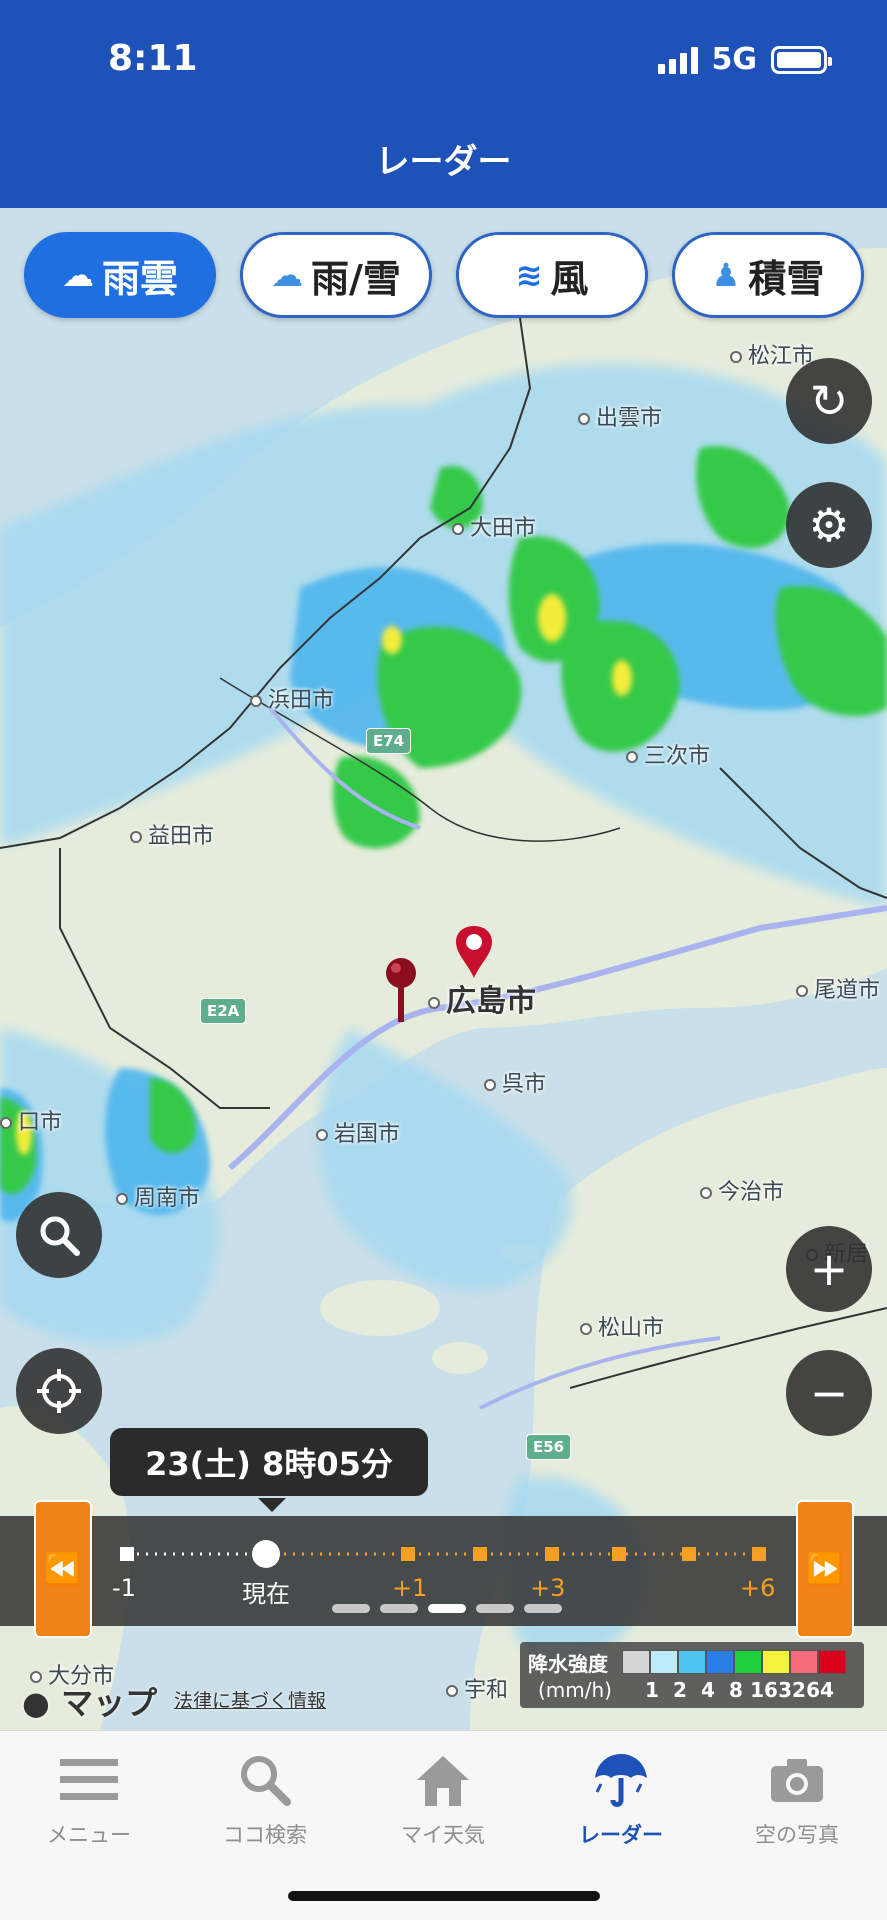 The height and width of the screenshot is (1920, 887). Describe the element at coordinates (443, 162) in the screenshot. I see `page-title: レーダー` at that location.